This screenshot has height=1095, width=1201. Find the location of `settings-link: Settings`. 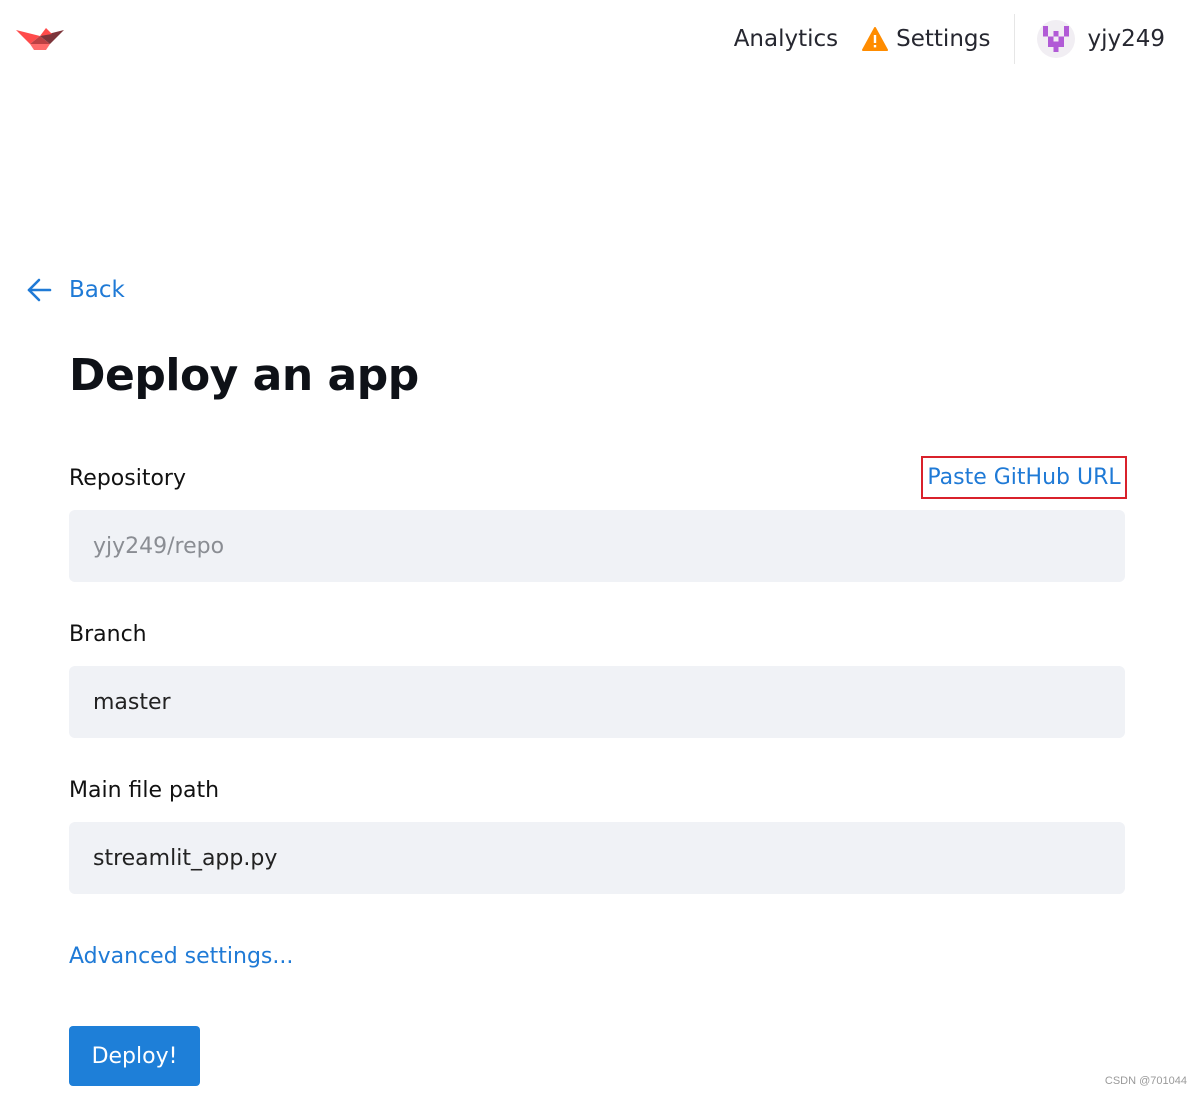

settings-link: Settings is located at coordinates (926, 39).